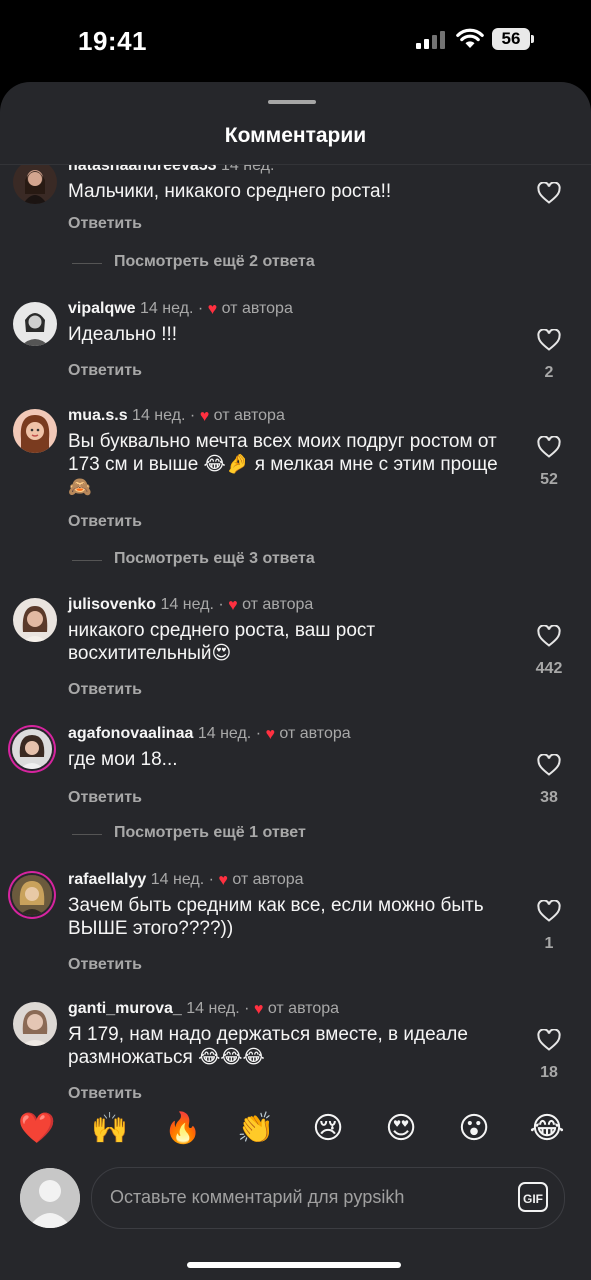  I want to click on surprised-face-emoji-button: 😮, so click(474, 1129).